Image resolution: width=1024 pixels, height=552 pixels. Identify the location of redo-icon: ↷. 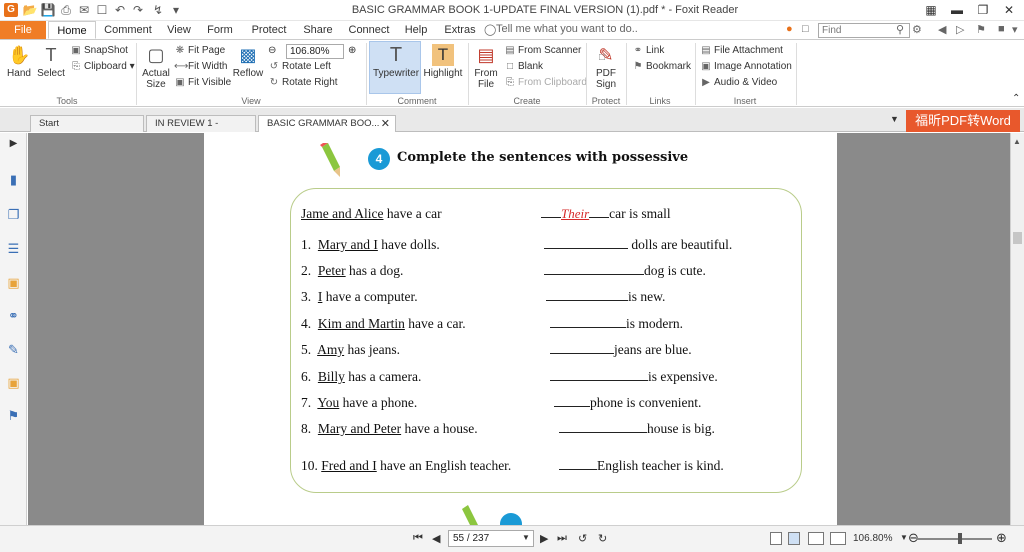
(138, 10).